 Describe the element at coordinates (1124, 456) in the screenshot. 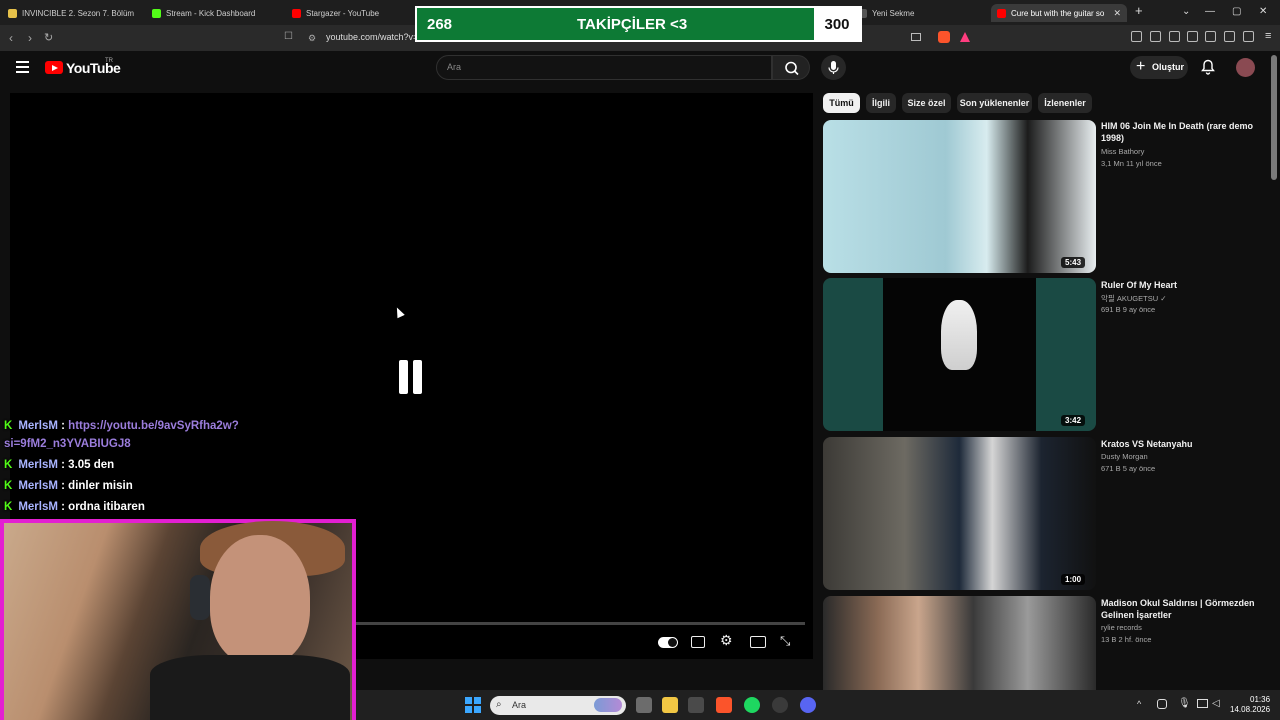

I see `video-channel: Dusty Morgan` at that location.